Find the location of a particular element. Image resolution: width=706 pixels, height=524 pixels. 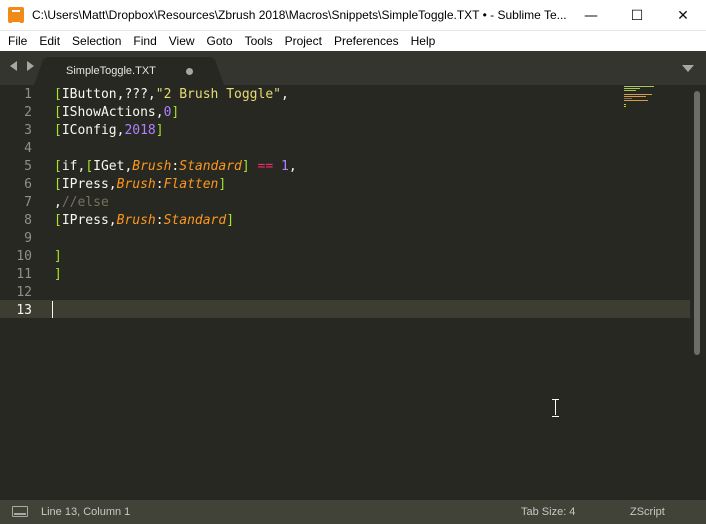

code-token: == is located at coordinates (265, 166).